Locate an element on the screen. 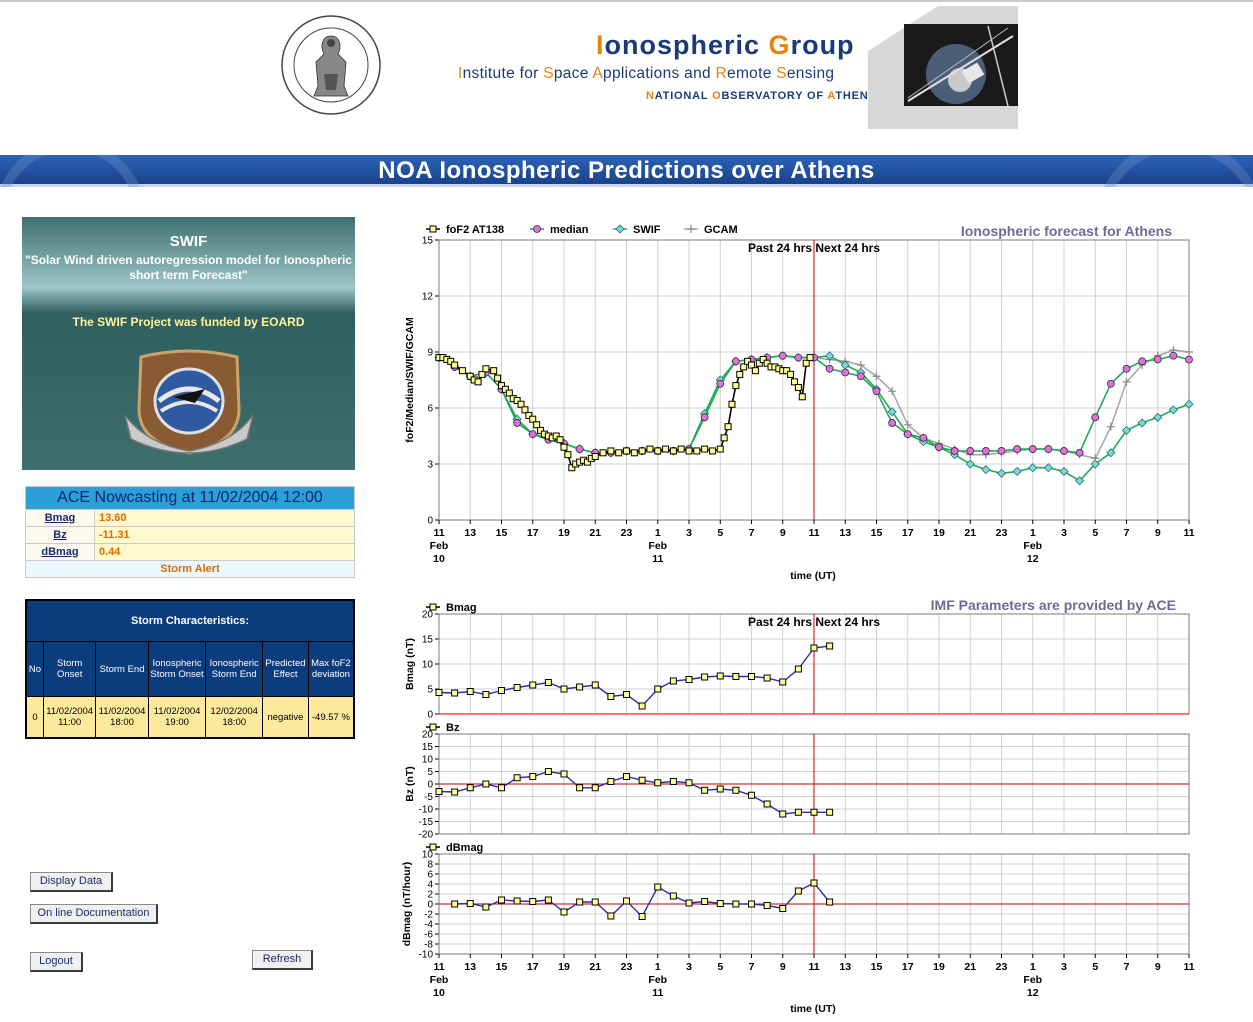 The height and width of the screenshot is (1022, 1253). y-tick-label: -15 is located at coordinates (426, 822).